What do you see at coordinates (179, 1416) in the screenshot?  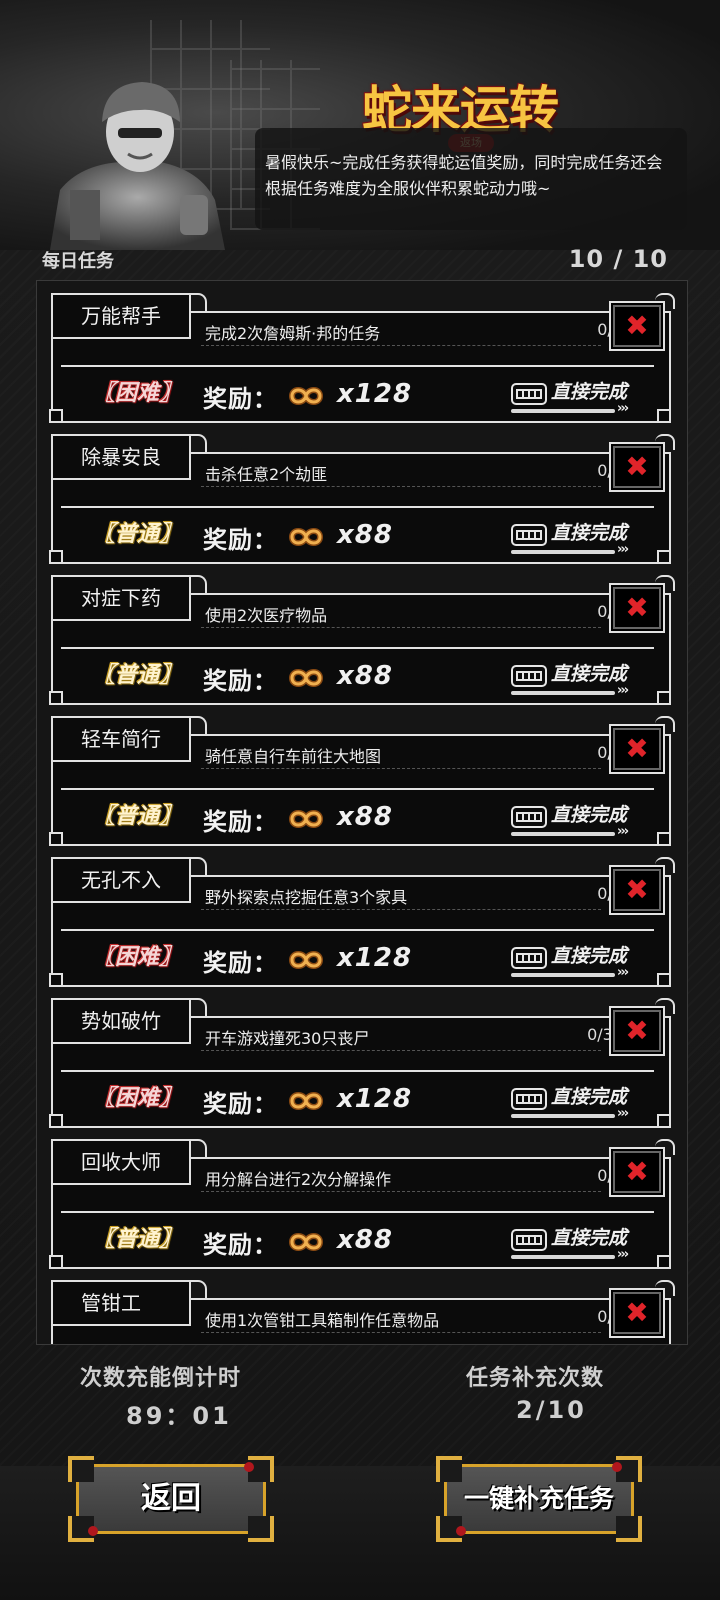 I see `recharge-countdown-value: 89：01` at bounding box center [179, 1416].